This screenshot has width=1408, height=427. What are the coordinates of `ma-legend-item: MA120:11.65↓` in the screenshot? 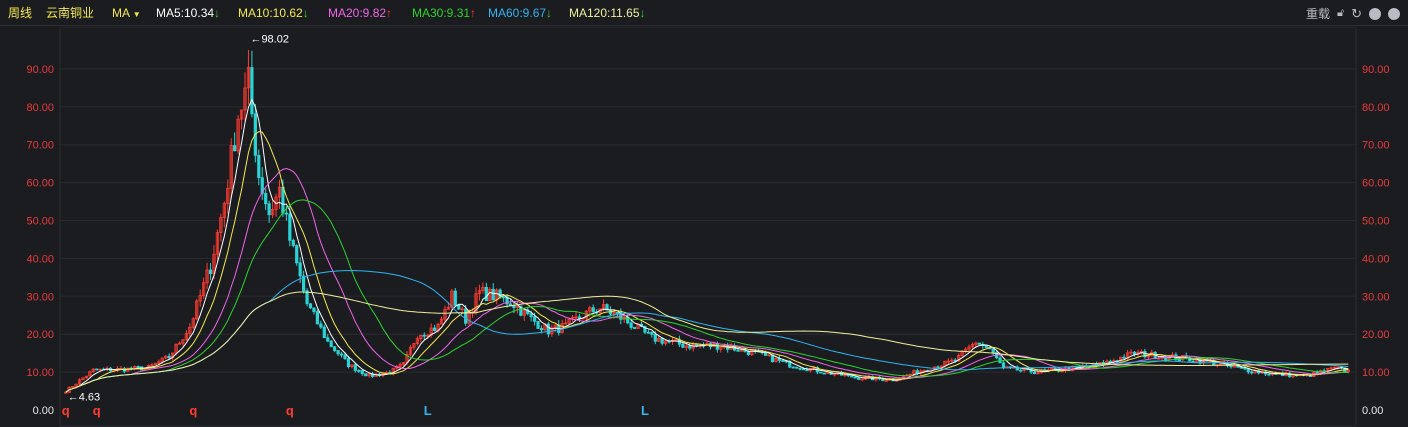 It's located at (607, 13).